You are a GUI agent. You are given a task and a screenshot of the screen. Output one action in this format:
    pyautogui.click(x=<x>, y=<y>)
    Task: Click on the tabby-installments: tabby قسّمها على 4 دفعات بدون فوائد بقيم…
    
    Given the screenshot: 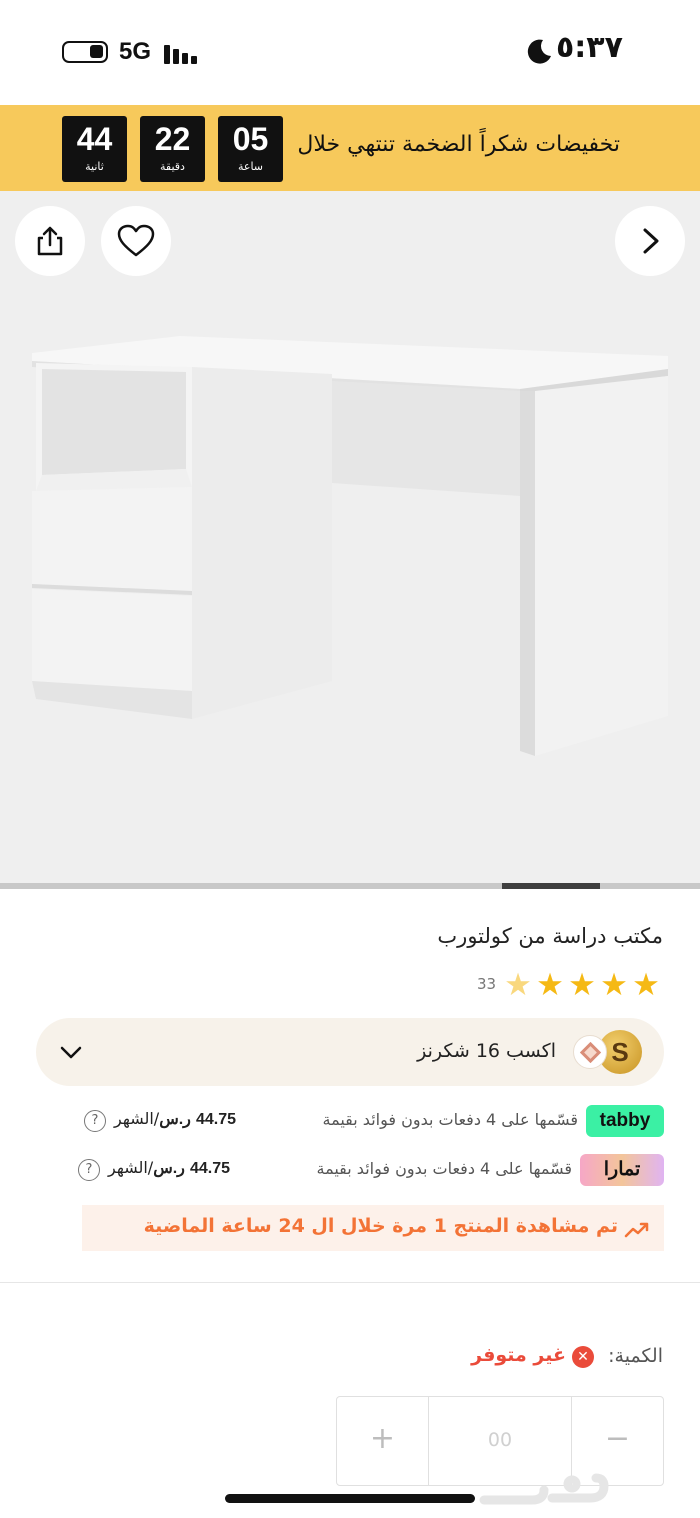 What is the action you would take?
    pyautogui.click(x=374, y=1121)
    